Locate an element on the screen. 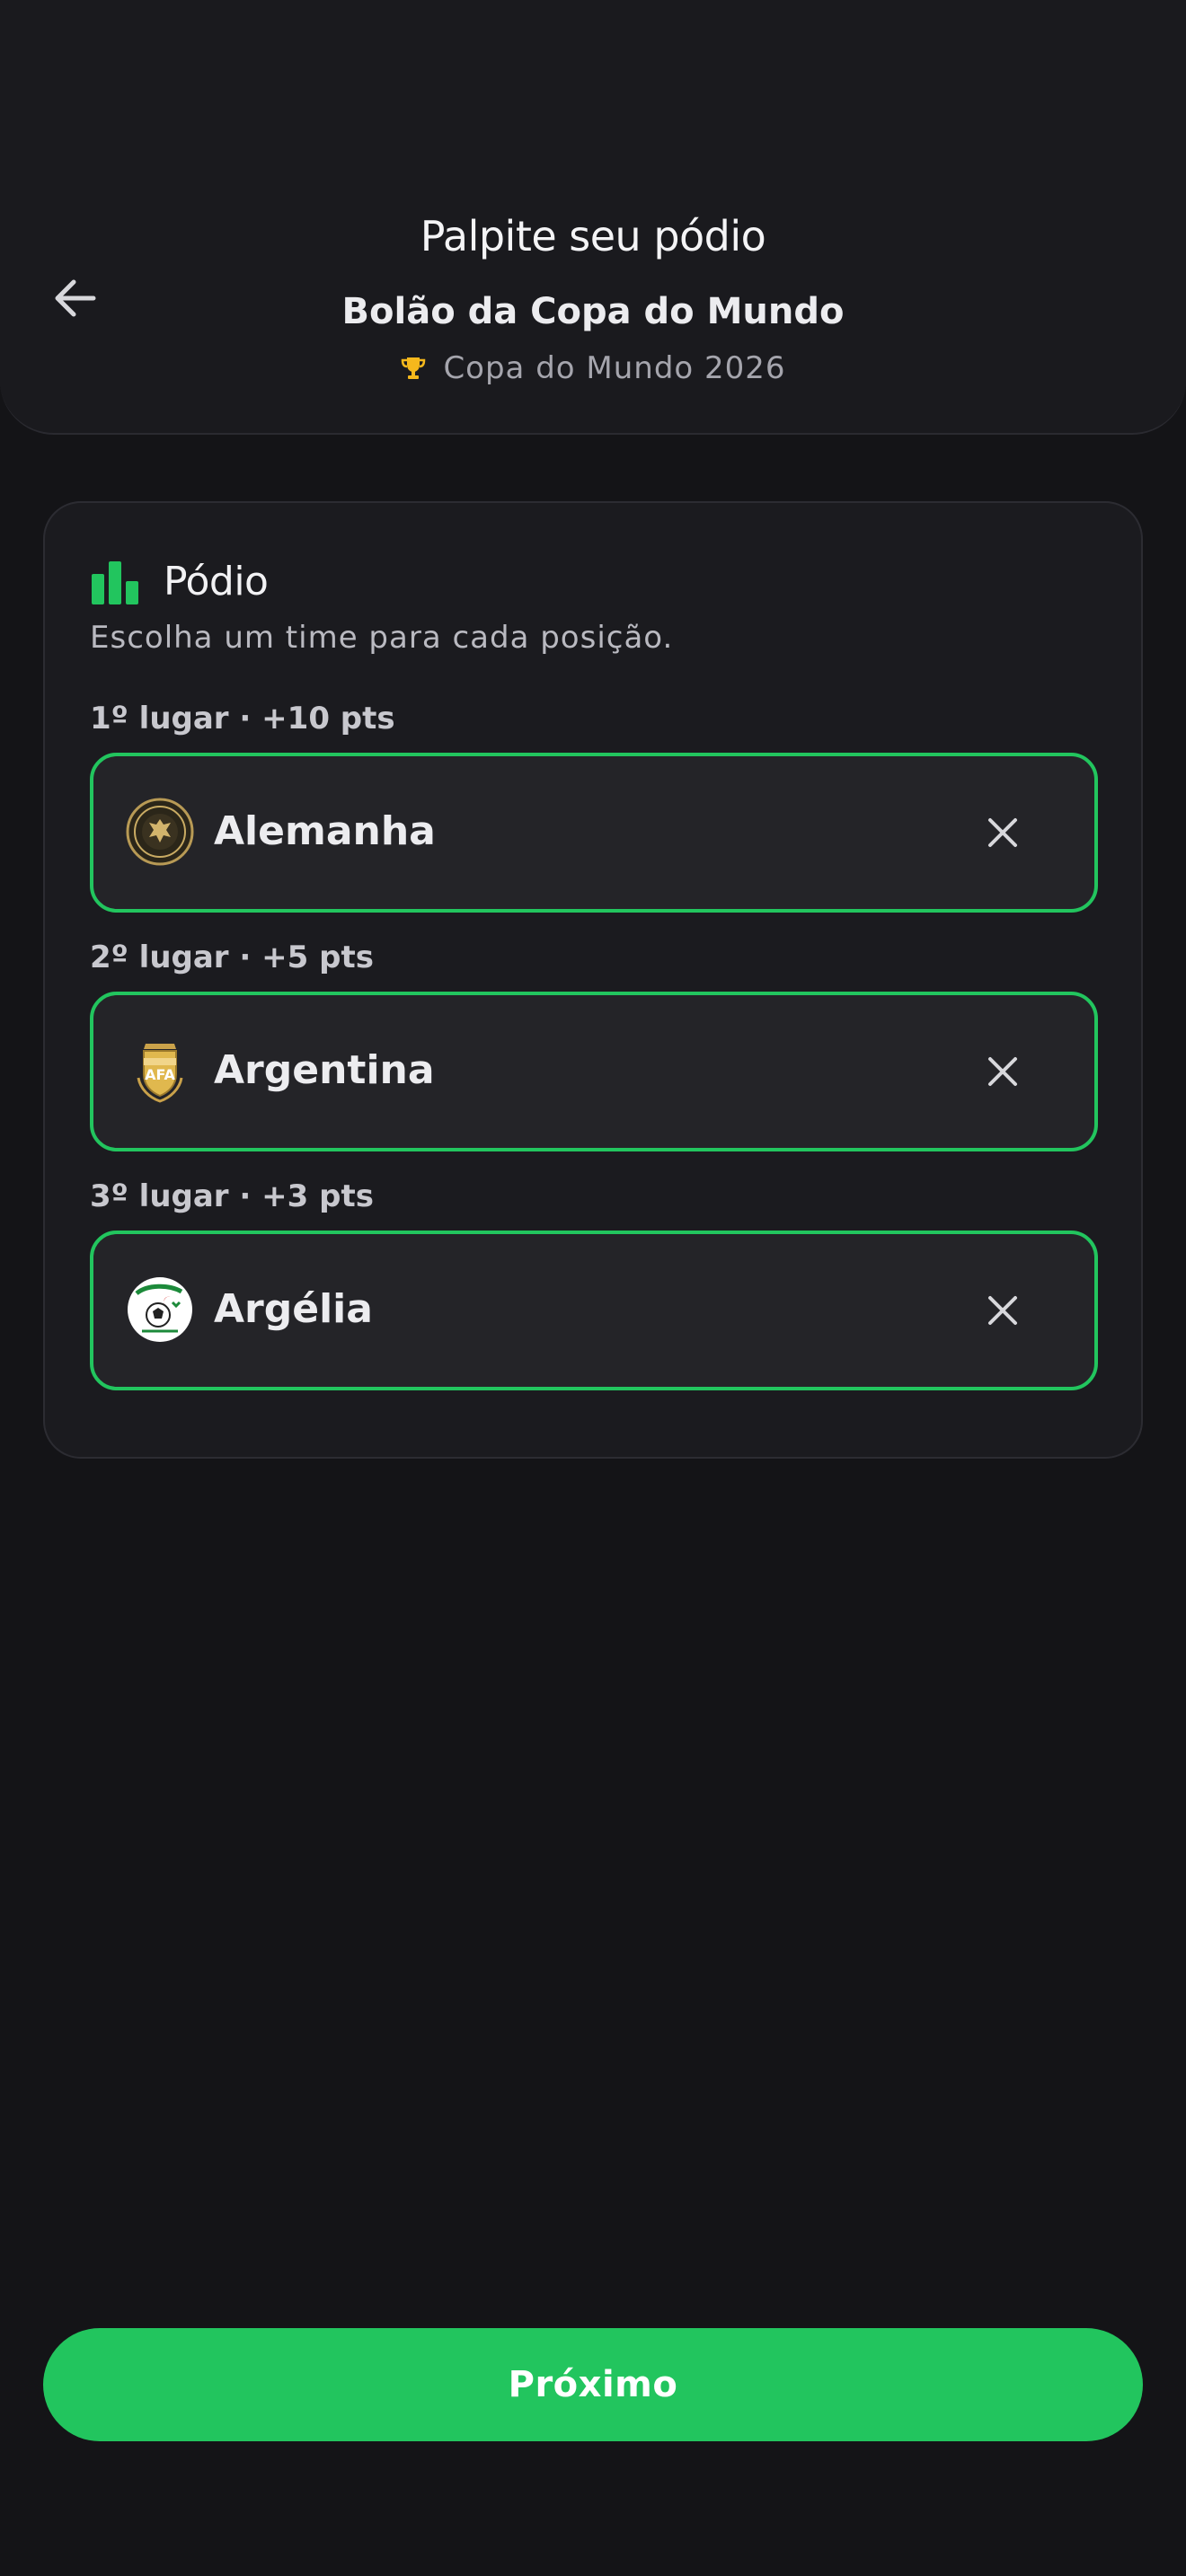 The width and height of the screenshot is (1186, 2576). podium-icon is located at coordinates (115, 582).